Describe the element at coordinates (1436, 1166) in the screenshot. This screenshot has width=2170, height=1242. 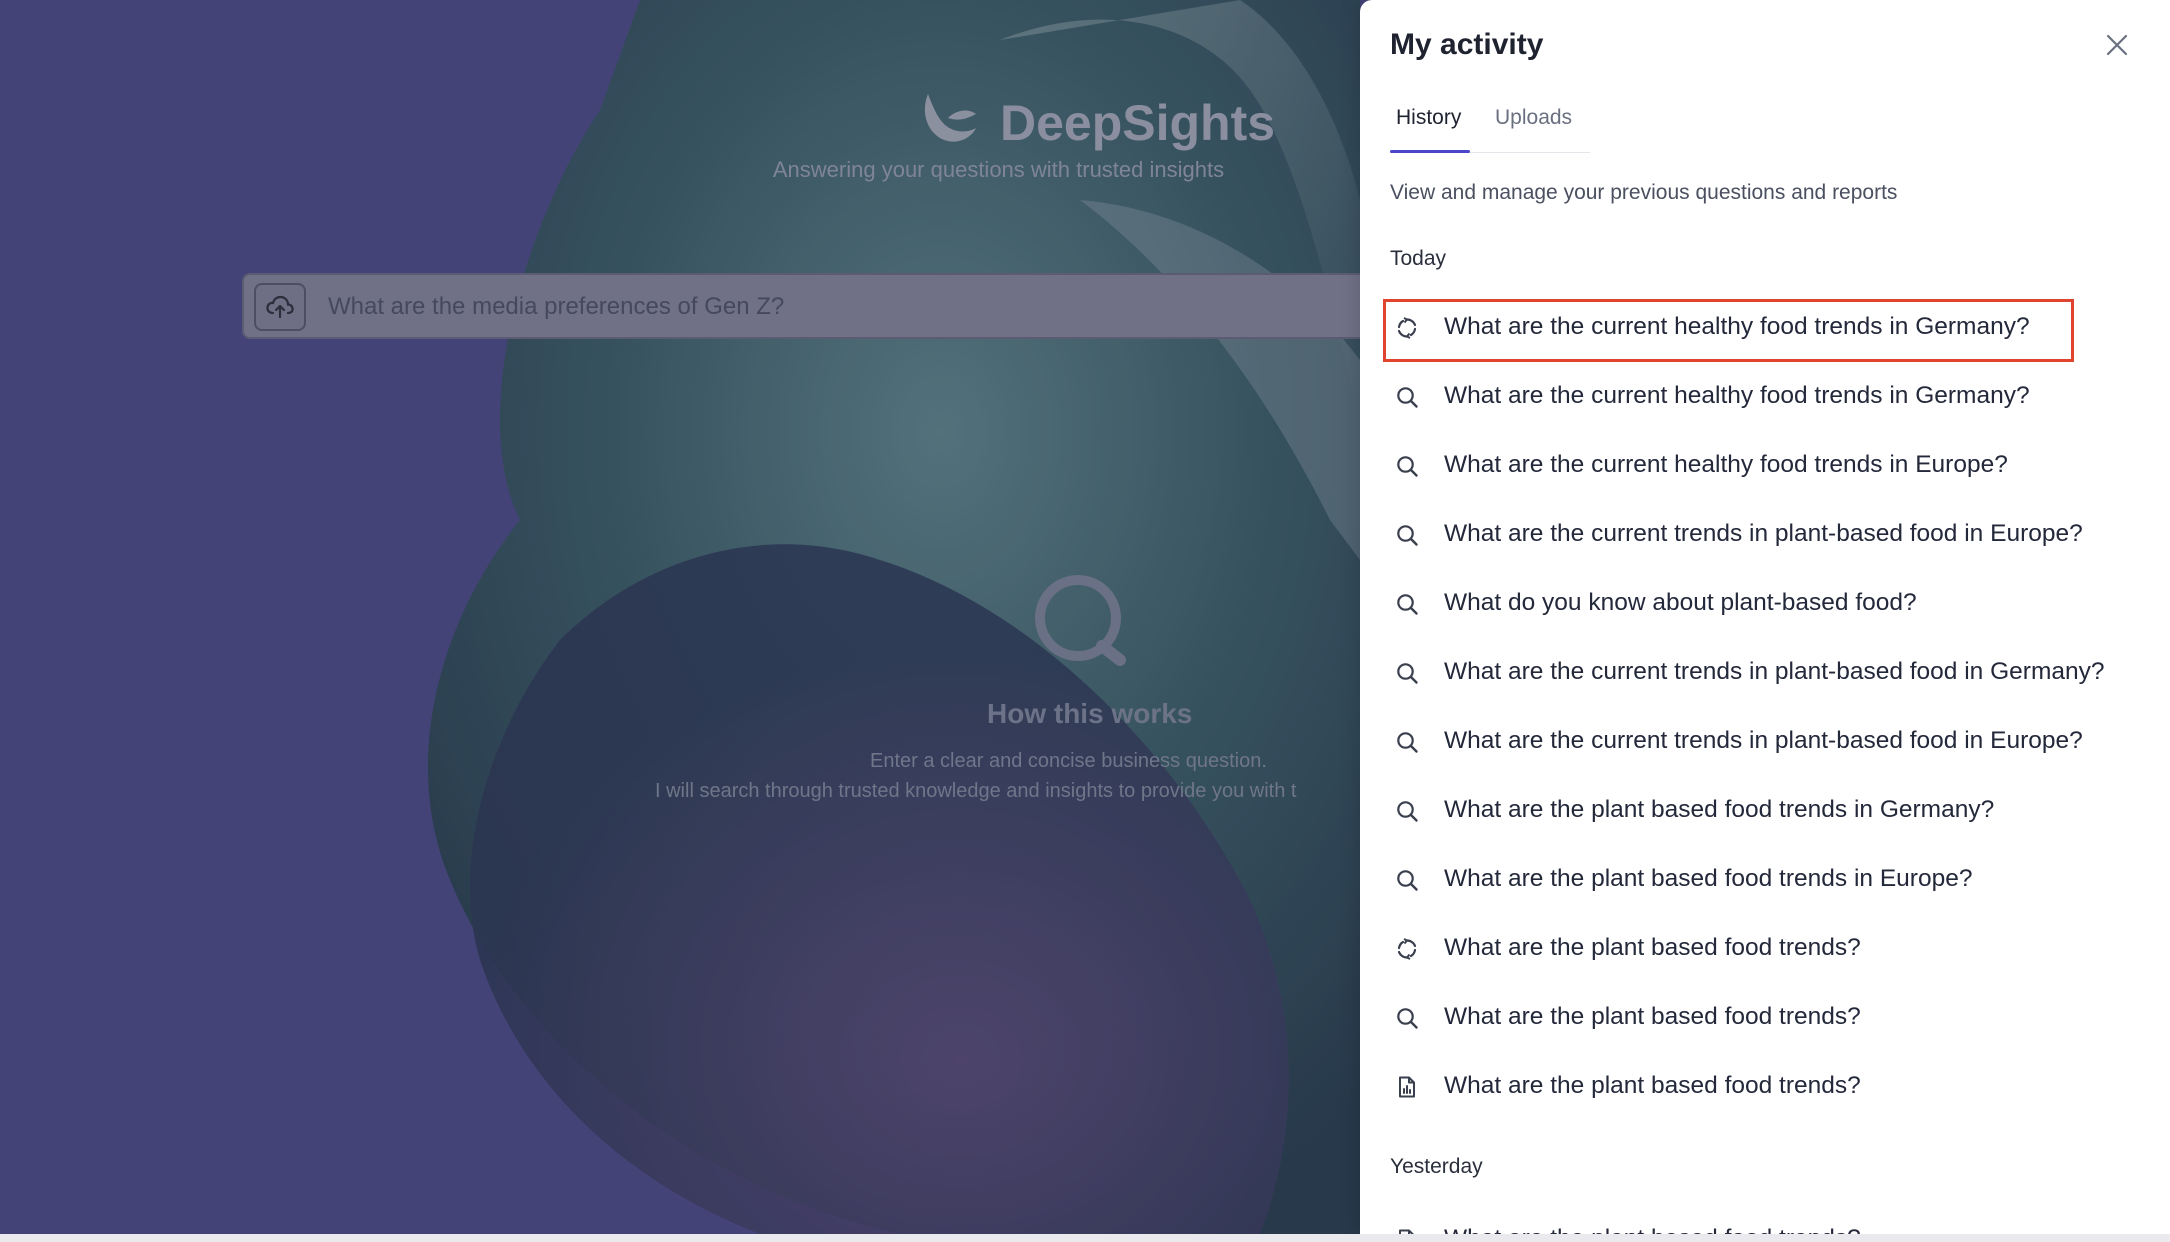
I see `section-label-yesterday: Yesterday` at that location.